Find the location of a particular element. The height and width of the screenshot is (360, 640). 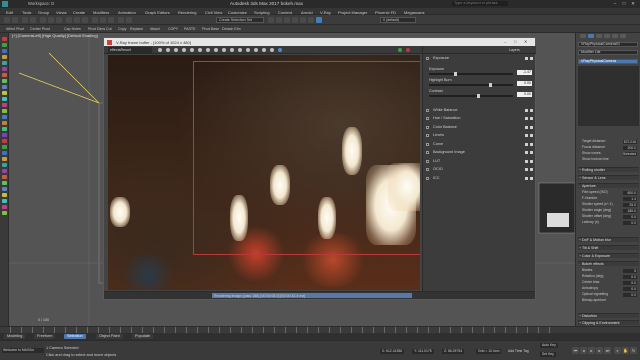

layer-lut: LUT is located at coordinates (480, 161).